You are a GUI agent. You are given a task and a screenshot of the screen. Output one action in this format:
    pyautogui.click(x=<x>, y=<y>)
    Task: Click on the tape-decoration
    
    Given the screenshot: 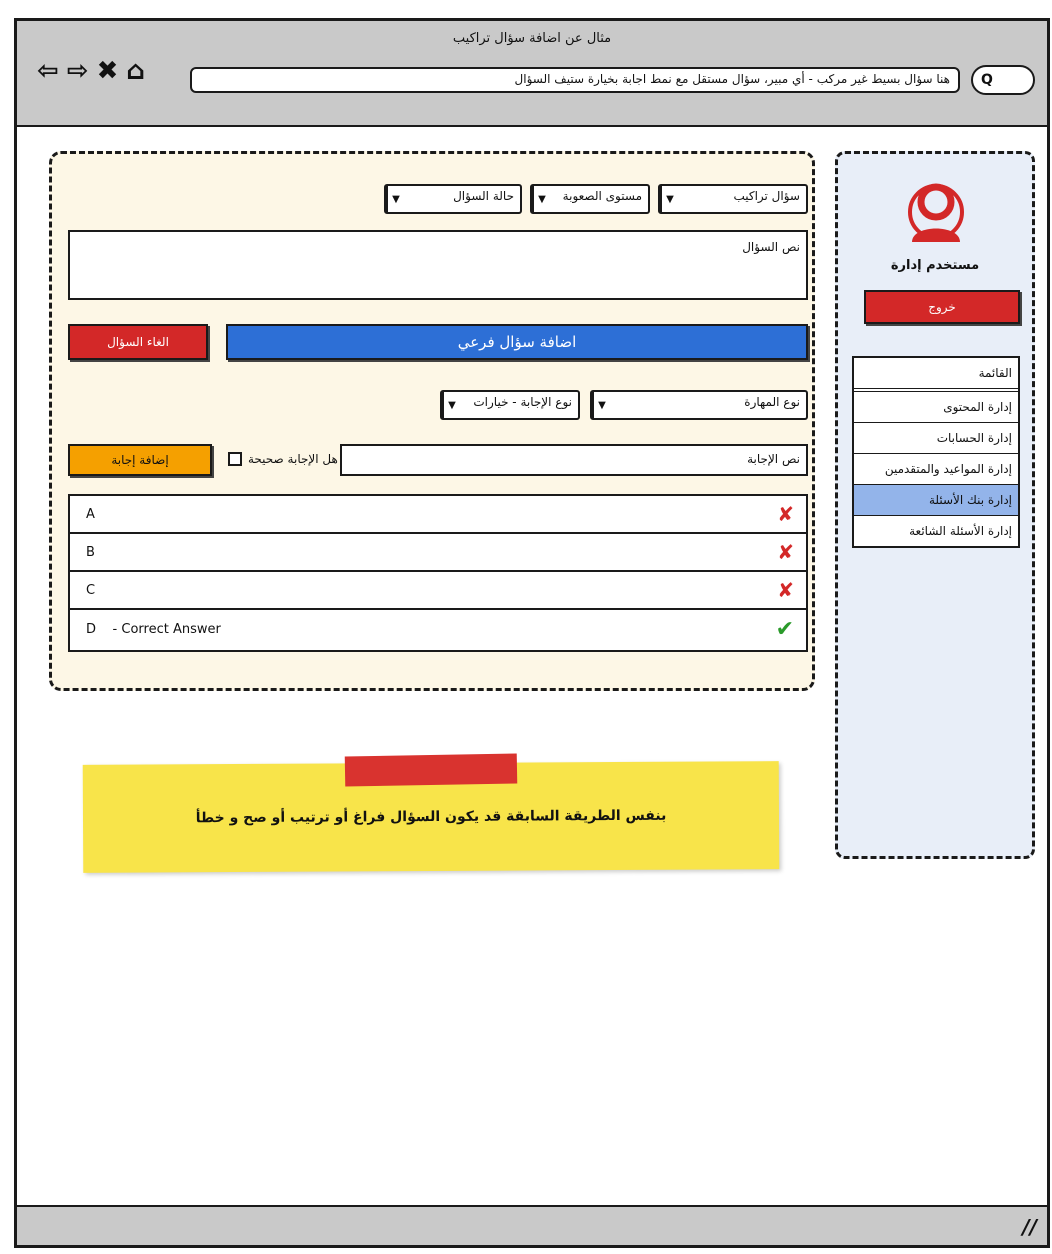 What is the action you would take?
    pyautogui.click(x=431, y=770)
    